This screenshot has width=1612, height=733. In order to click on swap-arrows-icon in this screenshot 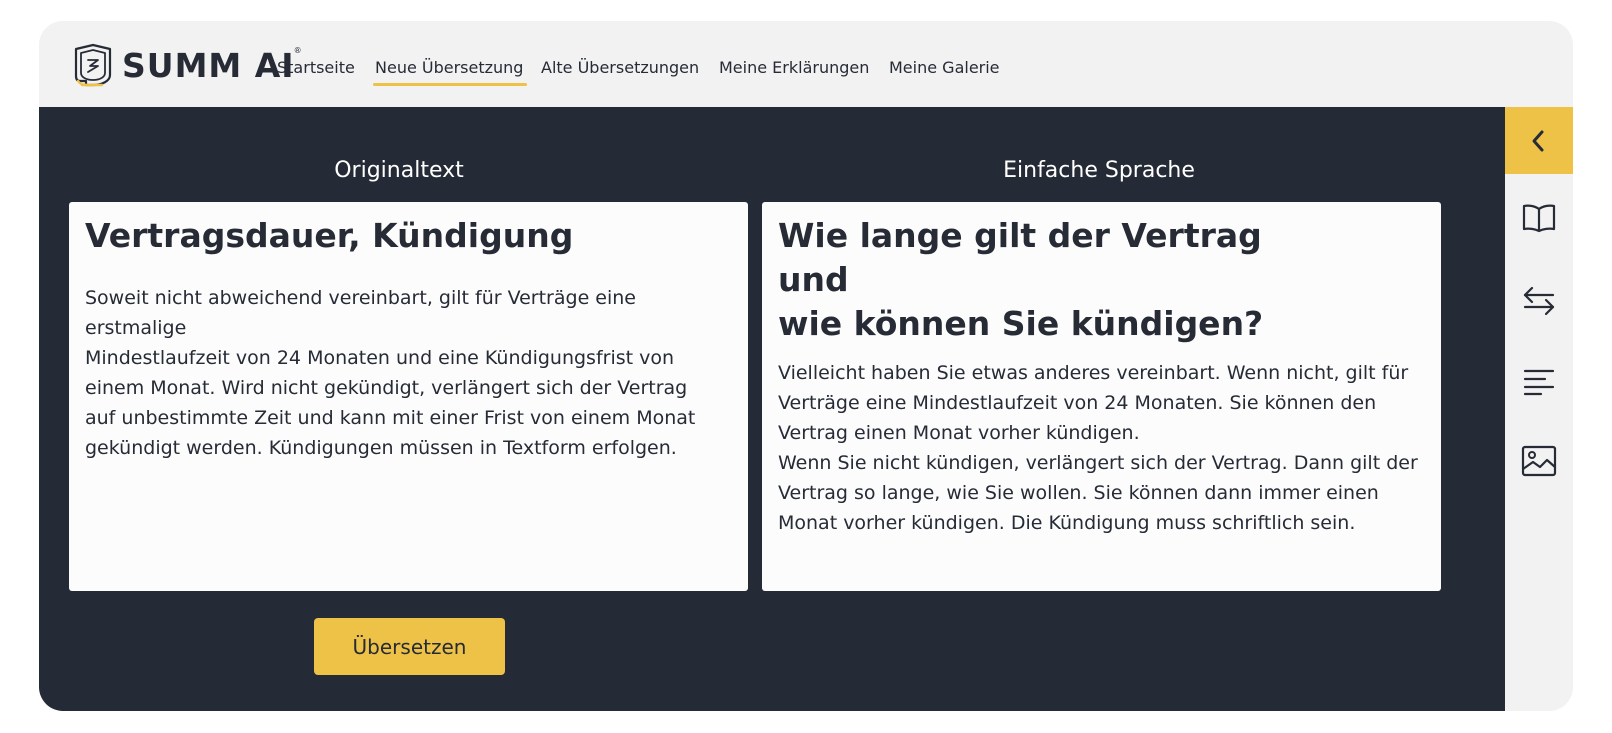, I will do `click(1539, 301)`.